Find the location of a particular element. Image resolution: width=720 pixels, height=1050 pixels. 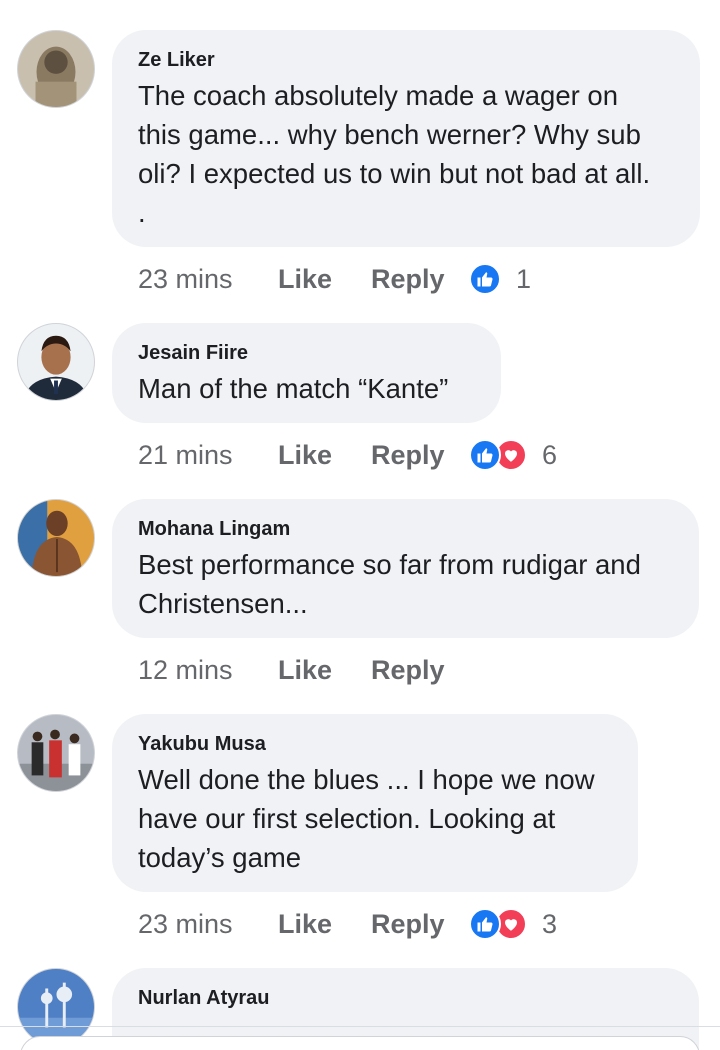

comment-actions: 23 mins Like Reply 1 is located at coordinates (334, 279).